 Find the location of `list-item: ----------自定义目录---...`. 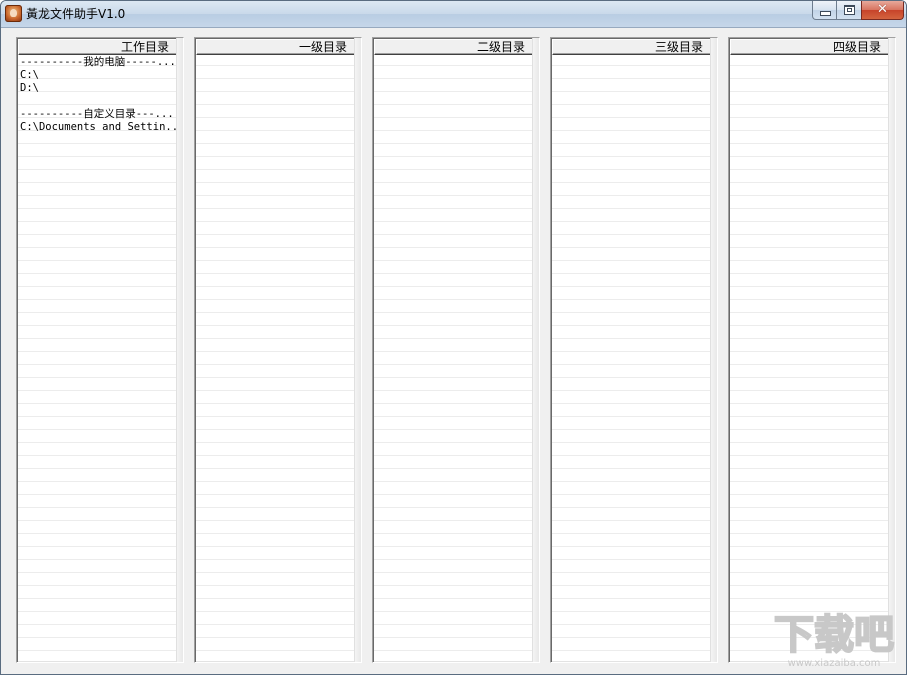

list-item: ----------自定义目录---... is located at coordinates (100, 114).